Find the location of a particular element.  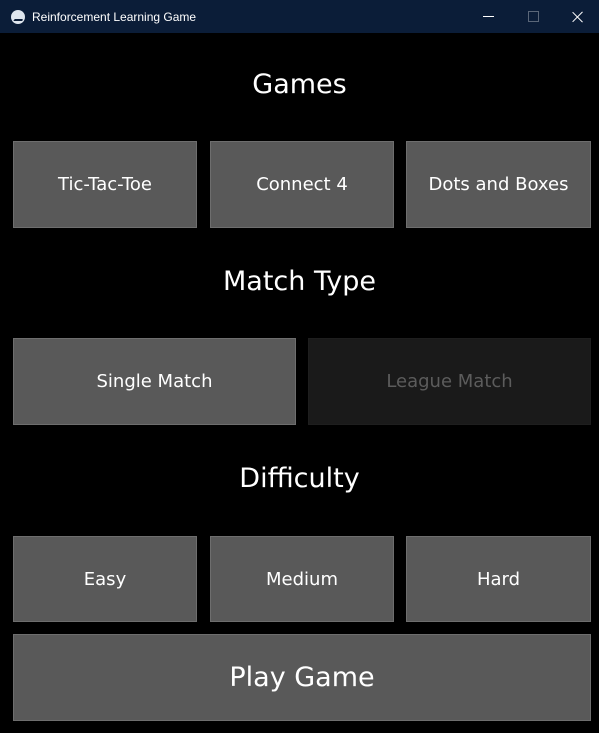

easy-button: Easy is located at coordinates (105, 579).